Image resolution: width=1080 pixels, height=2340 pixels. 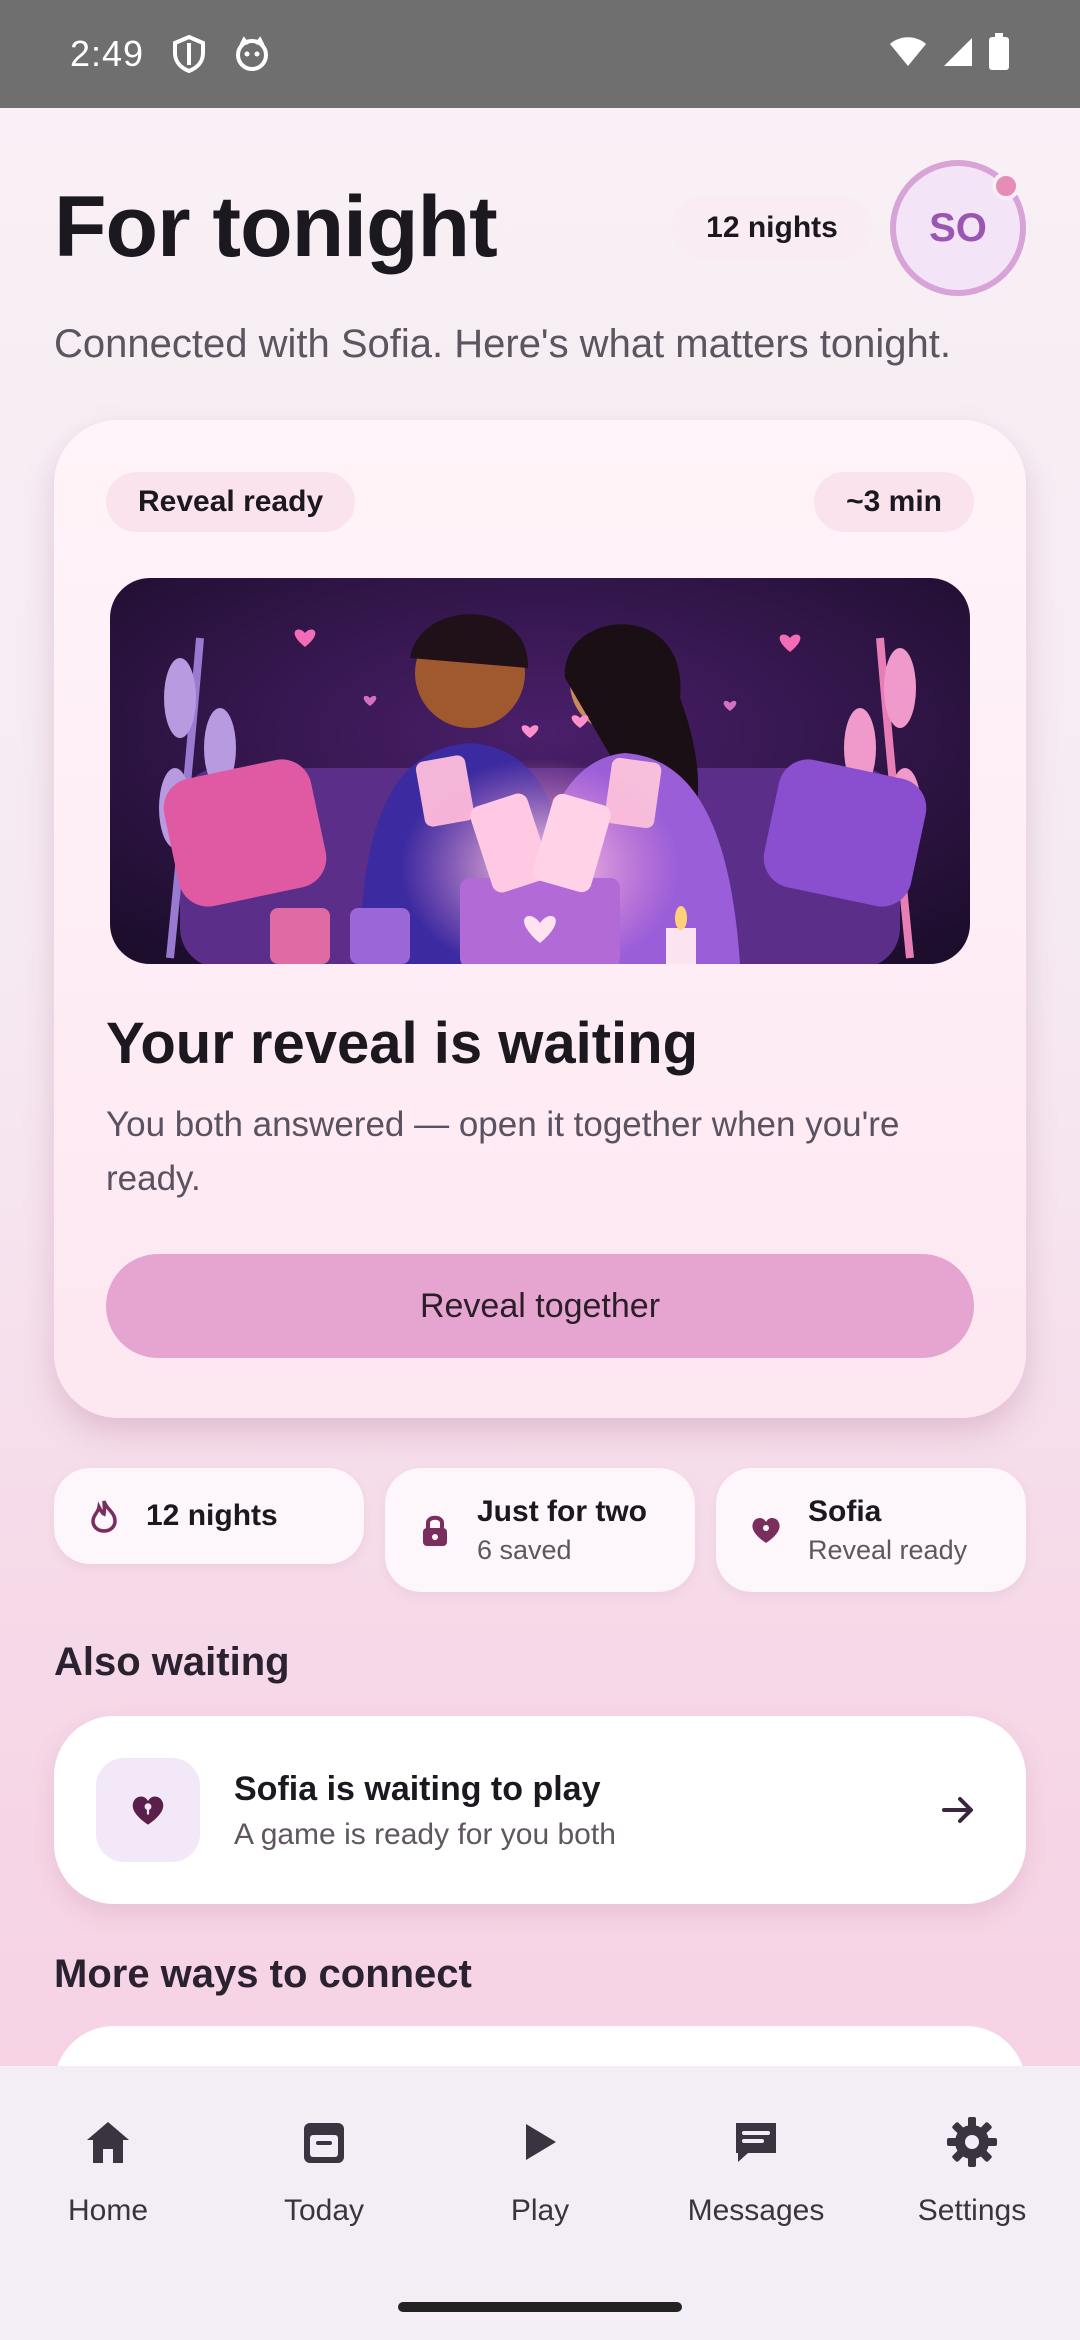 I want to click on status-time: 2:49, so click(x=107, y=53).